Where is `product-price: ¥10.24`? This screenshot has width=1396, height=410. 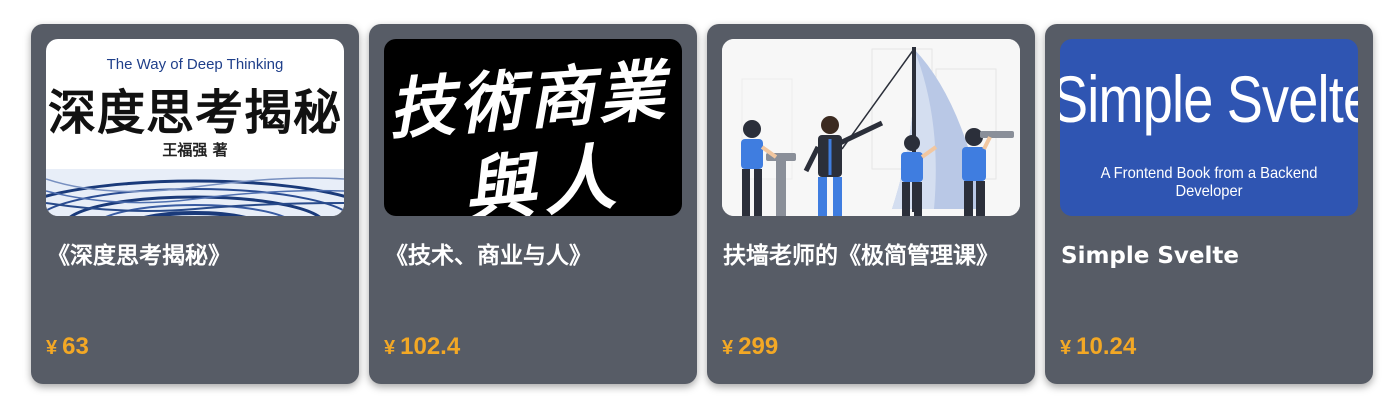
product-price: ¥10.24 is located at coordinates (1098, 347).